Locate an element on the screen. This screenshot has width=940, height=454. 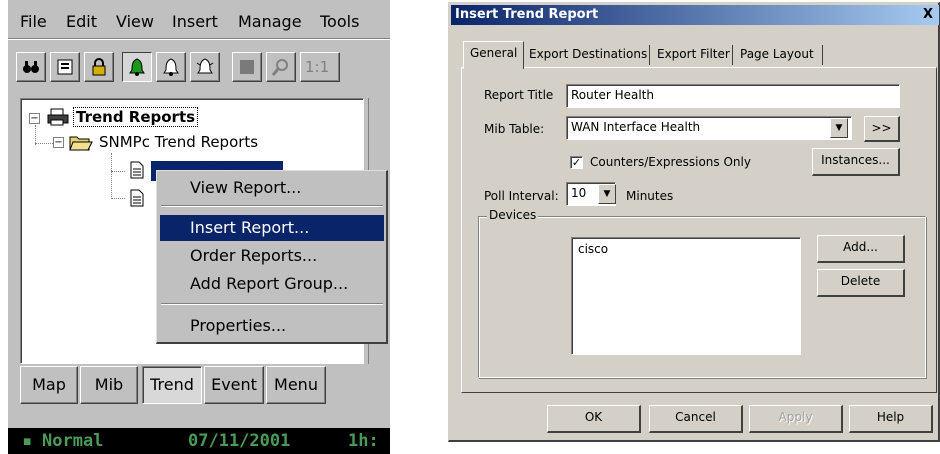
toolbar: 1:1 is located at coordinates (203, 67).